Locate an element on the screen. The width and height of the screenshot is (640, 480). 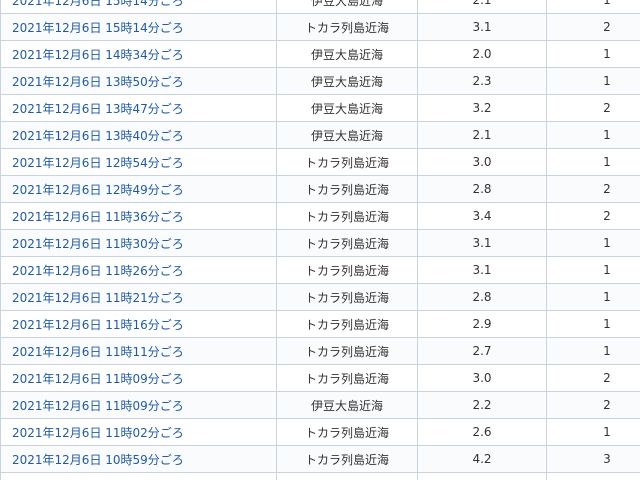
table-row: 2021年12月6日 12時54分ごろ トカラ列島近海 3.0 1 is located at coordinates (320, 162).